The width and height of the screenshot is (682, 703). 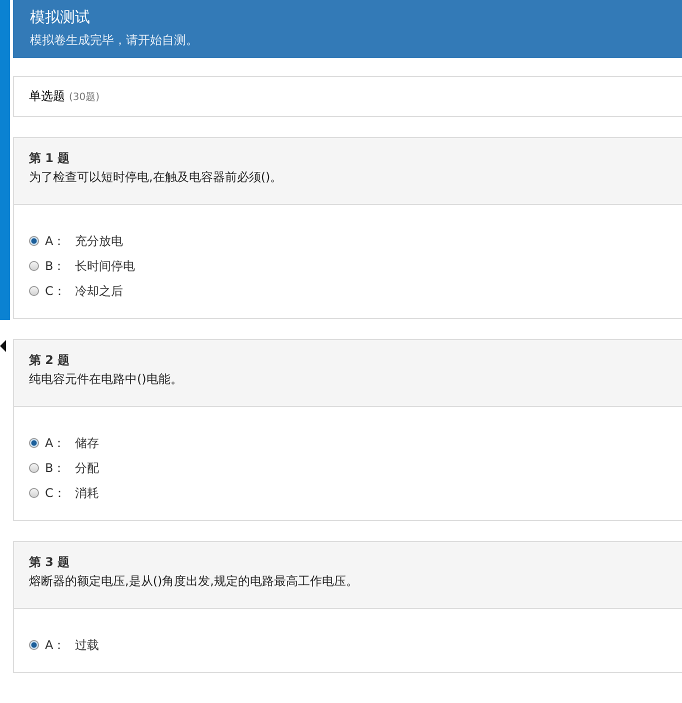 I want to click on option-text: 消耗, so click(x=87, y=493).